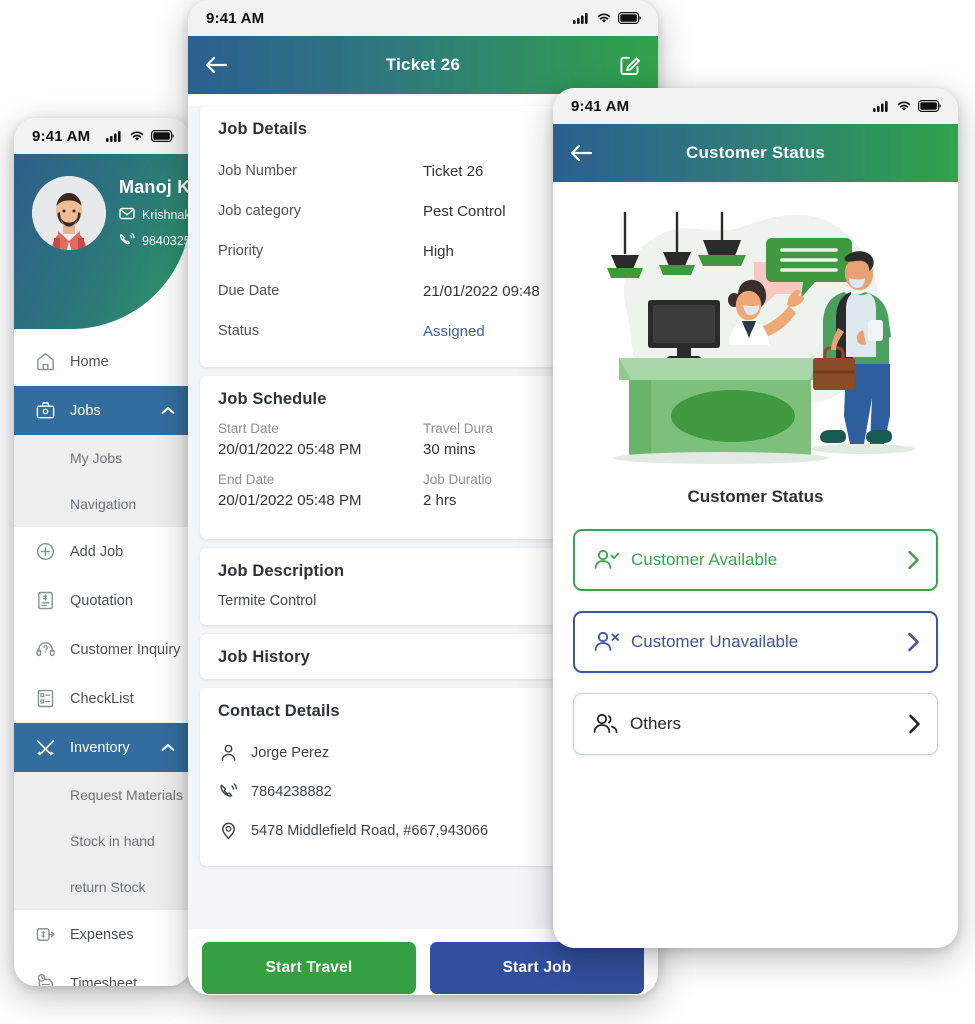 This screenshot has height=1024, width=975. I want to click on sidebar-subitem-my-jobs: My Jobs, so click(102, 458).